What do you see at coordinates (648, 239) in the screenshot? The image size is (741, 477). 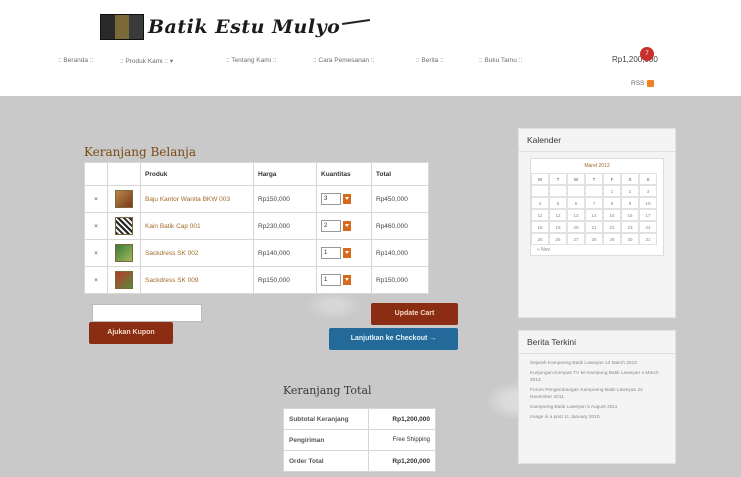 I see `calendar-day: 31` at bounding box center [648, 239].